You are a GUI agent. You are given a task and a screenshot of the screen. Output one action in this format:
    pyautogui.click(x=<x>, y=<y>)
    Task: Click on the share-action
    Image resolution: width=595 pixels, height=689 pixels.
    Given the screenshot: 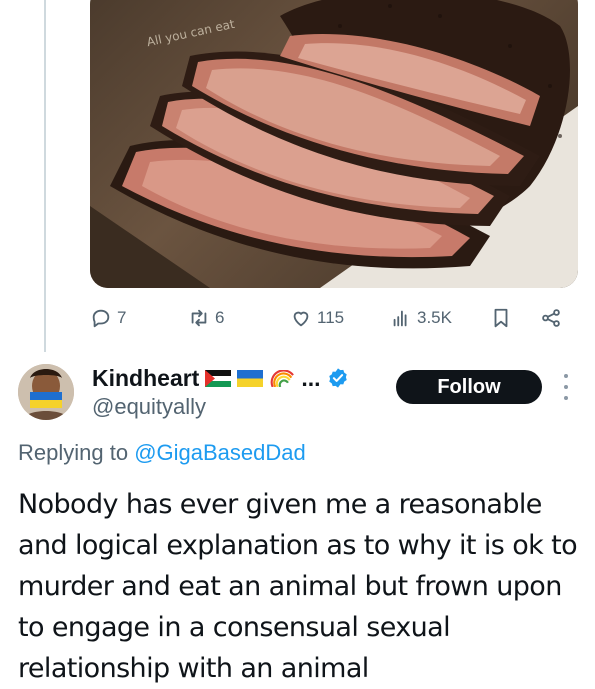 What is the action you would take?
    pyautogui.click(x=551, y=318)
    